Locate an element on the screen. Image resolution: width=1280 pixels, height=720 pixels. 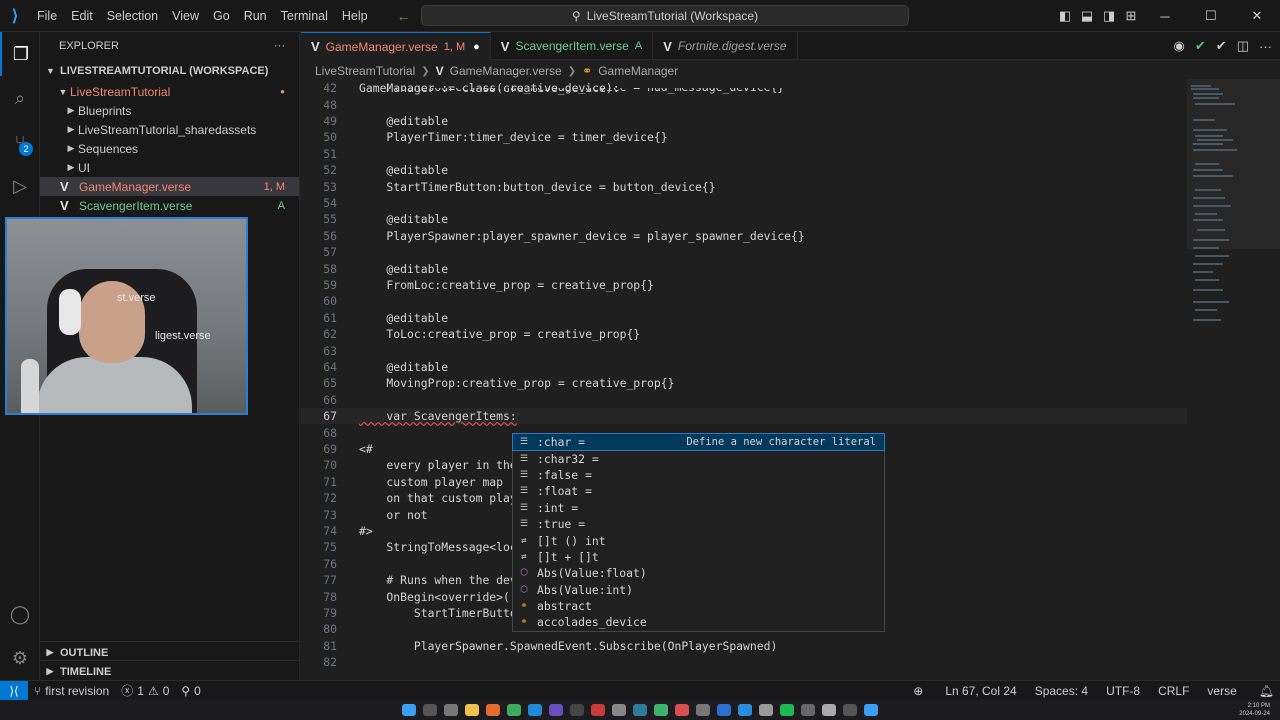
line-number: 69 is located at coordinates (330, 448).